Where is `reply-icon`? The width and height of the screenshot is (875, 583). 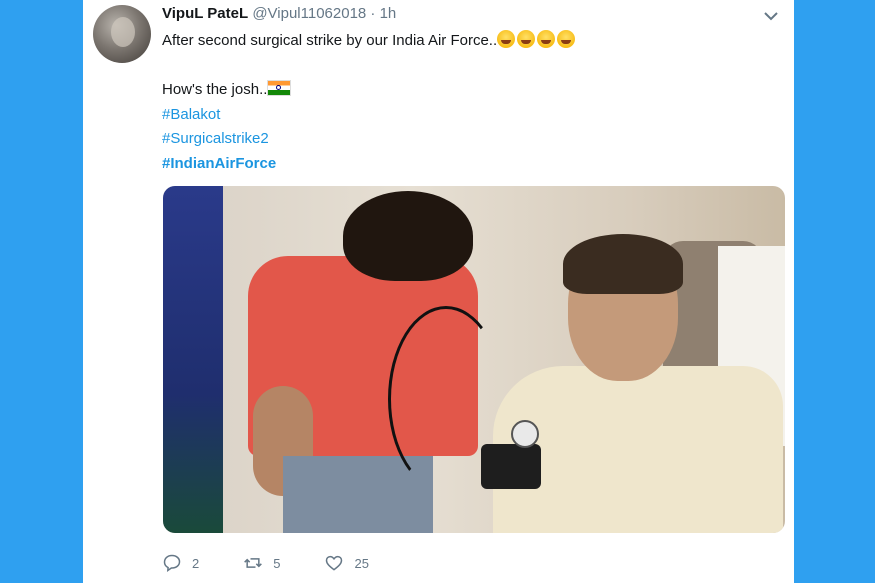 reply-icon is located at coordinates (172, 563).